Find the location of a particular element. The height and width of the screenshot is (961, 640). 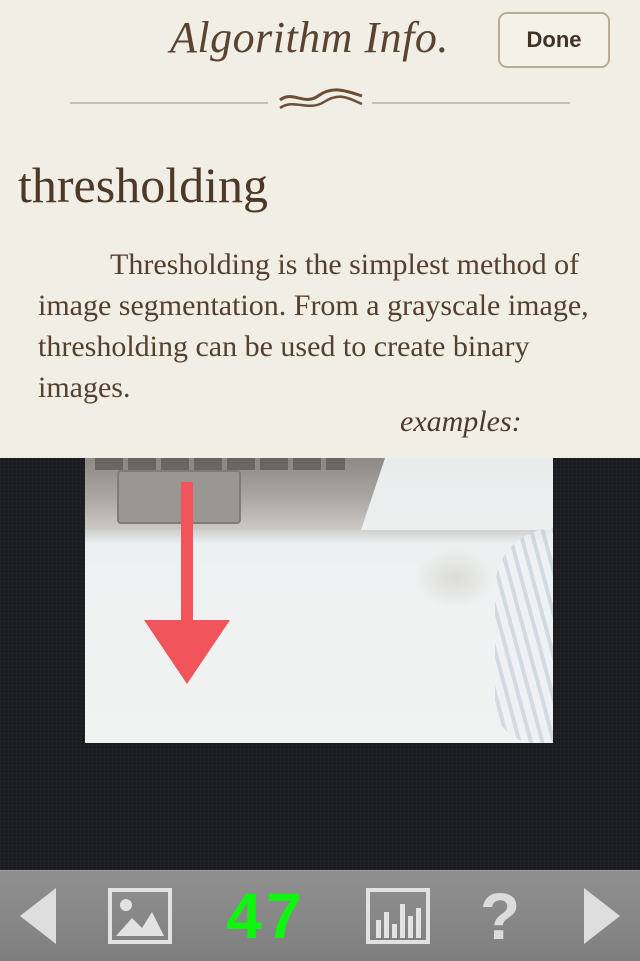

prev-arrow-icon is located at coordinates (38, 916).